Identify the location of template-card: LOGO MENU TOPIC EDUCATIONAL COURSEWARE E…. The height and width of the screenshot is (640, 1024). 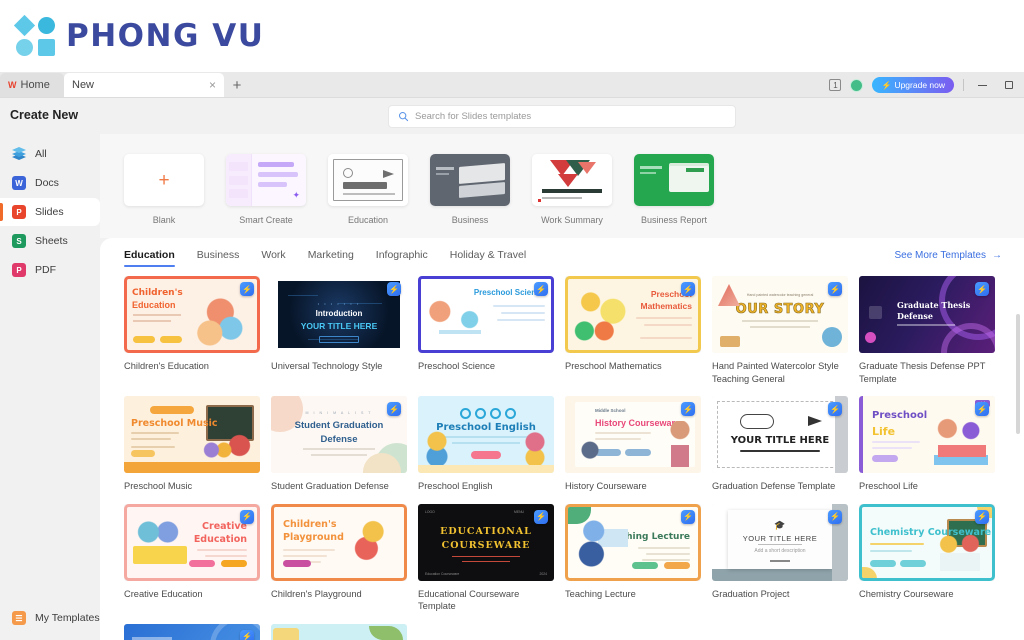
(486, 558).